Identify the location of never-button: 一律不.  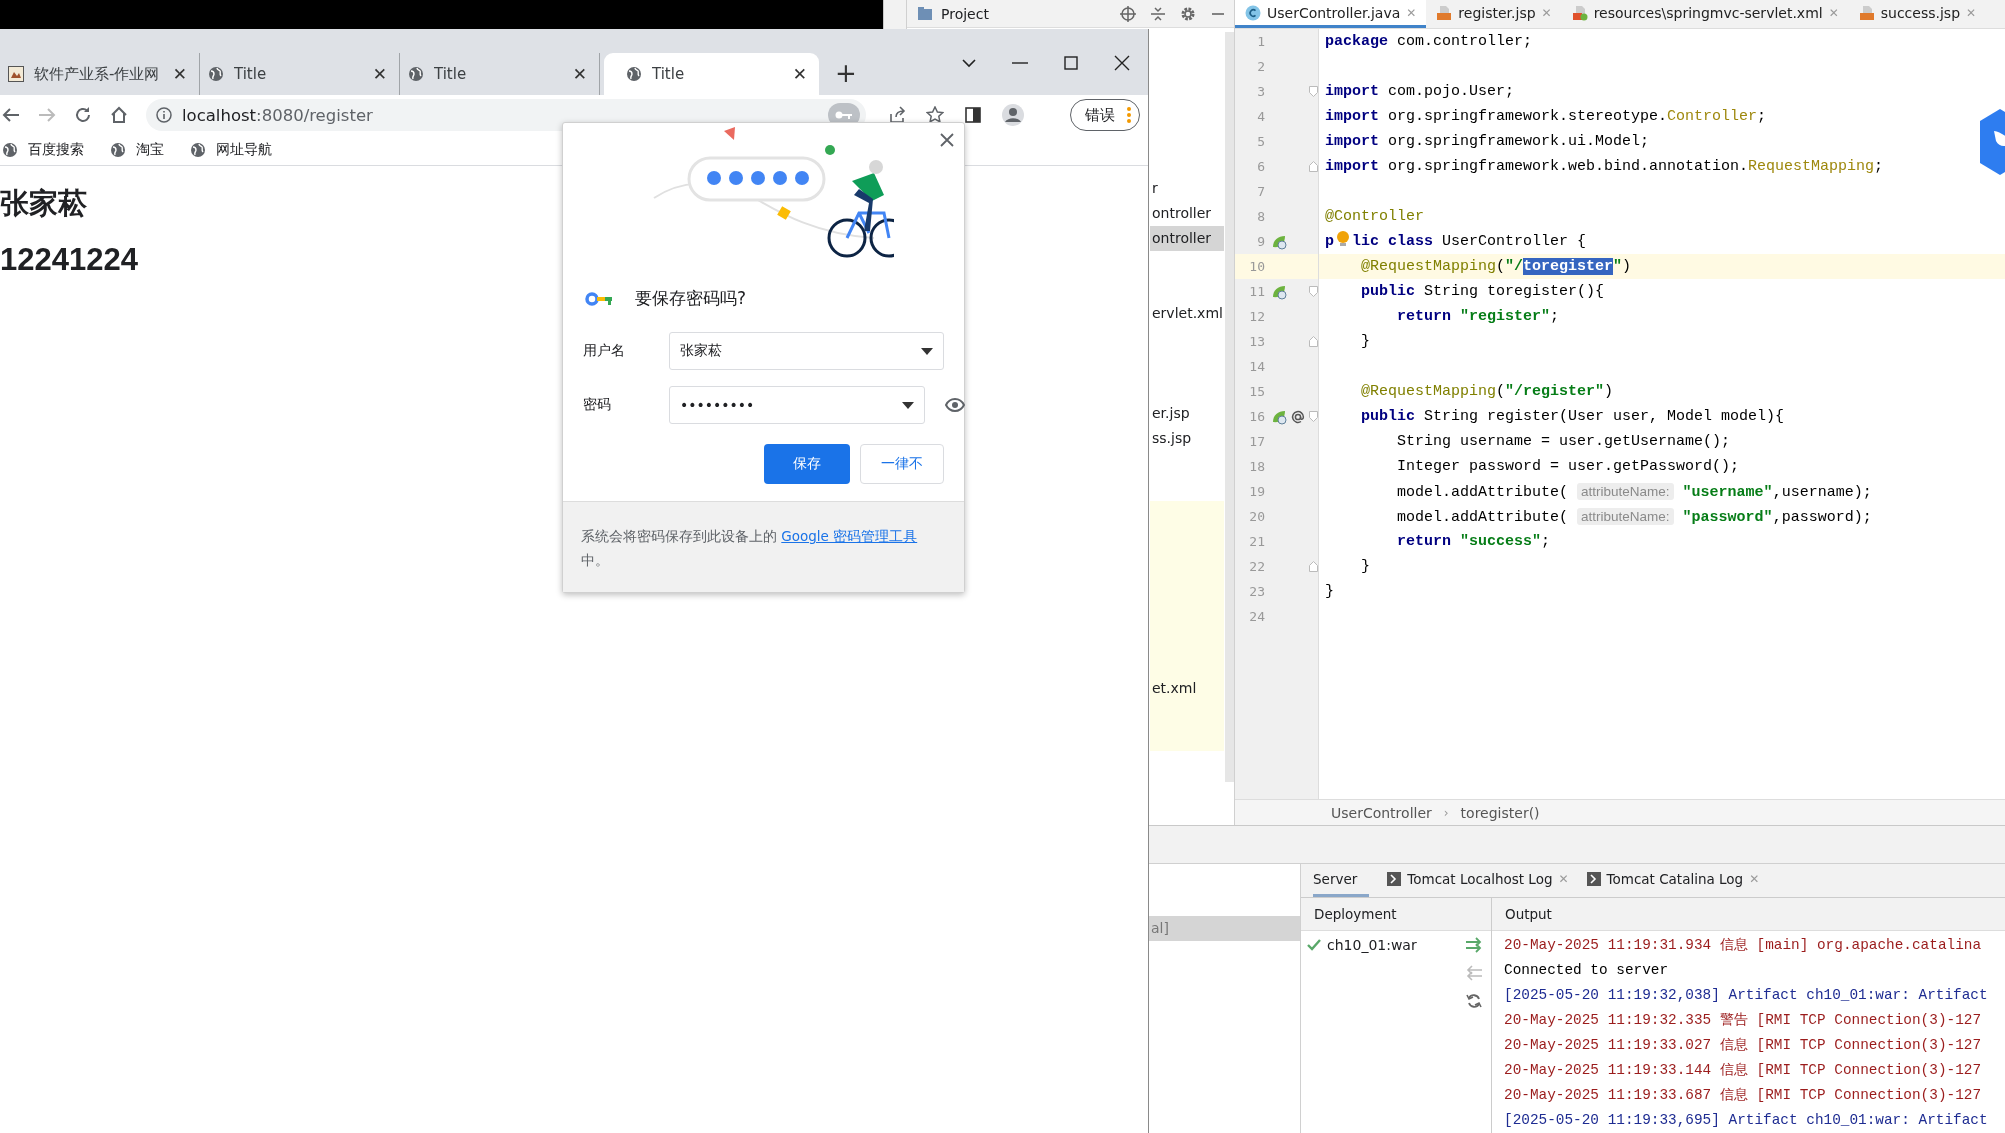
(902, 464).